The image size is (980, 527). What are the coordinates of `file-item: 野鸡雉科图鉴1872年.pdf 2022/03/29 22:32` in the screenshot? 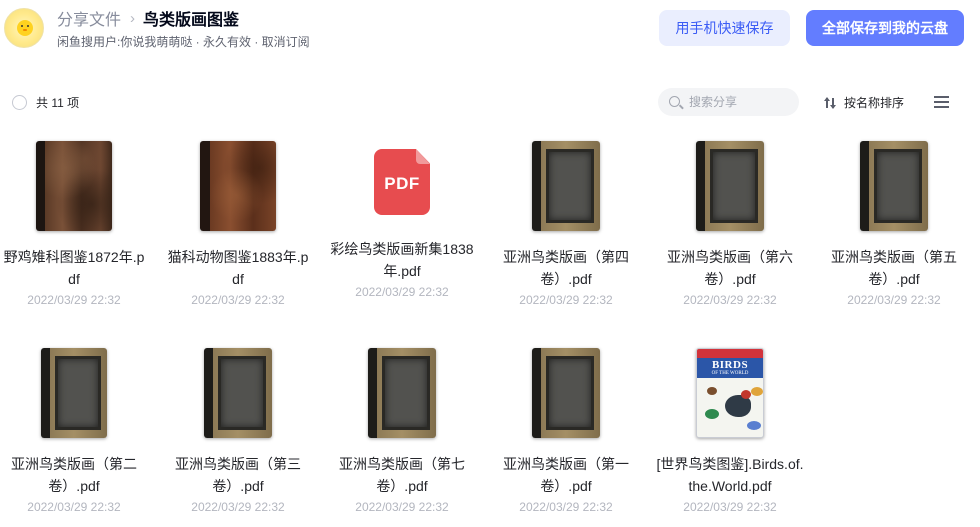 It's located at (78, 218).